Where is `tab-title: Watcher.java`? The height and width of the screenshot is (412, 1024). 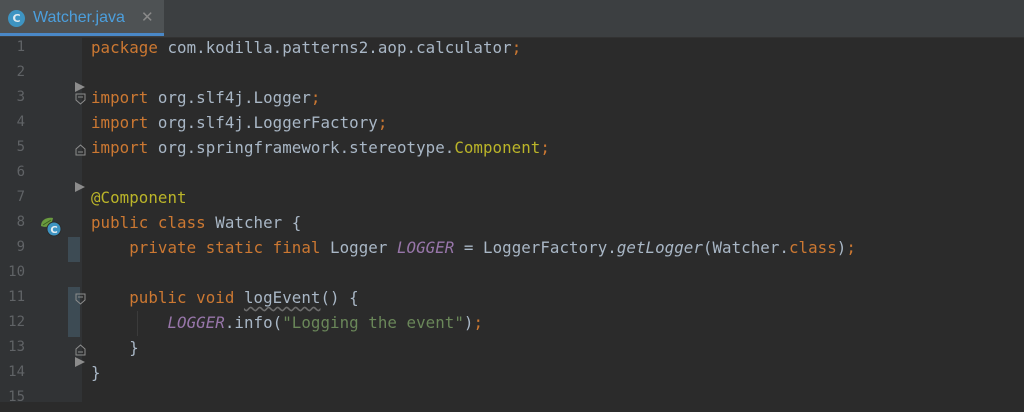
tab-title: Watcher.java is located at coordinates (79, 18).